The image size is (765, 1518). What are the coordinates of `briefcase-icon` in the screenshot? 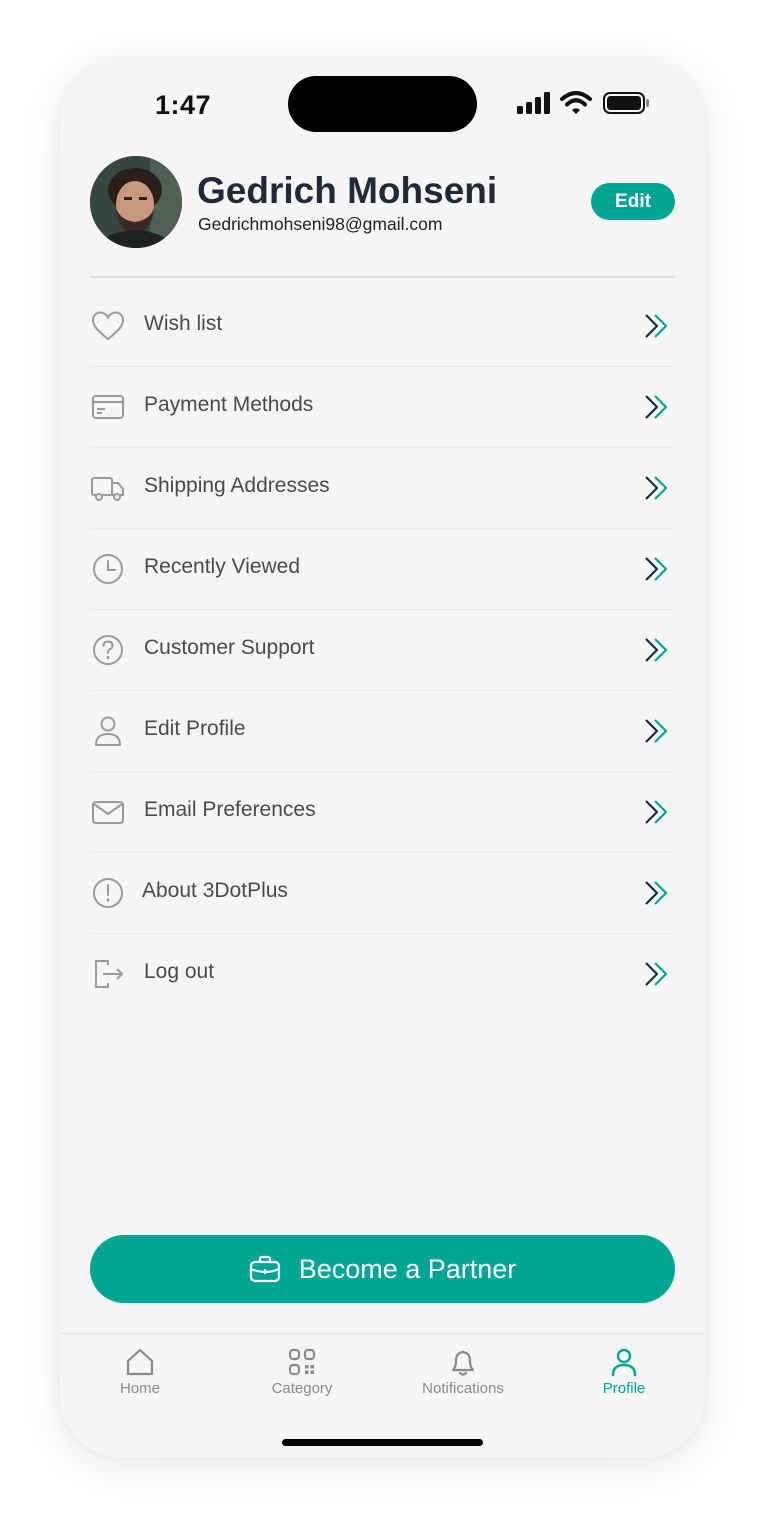 It's located at (264, 1269).